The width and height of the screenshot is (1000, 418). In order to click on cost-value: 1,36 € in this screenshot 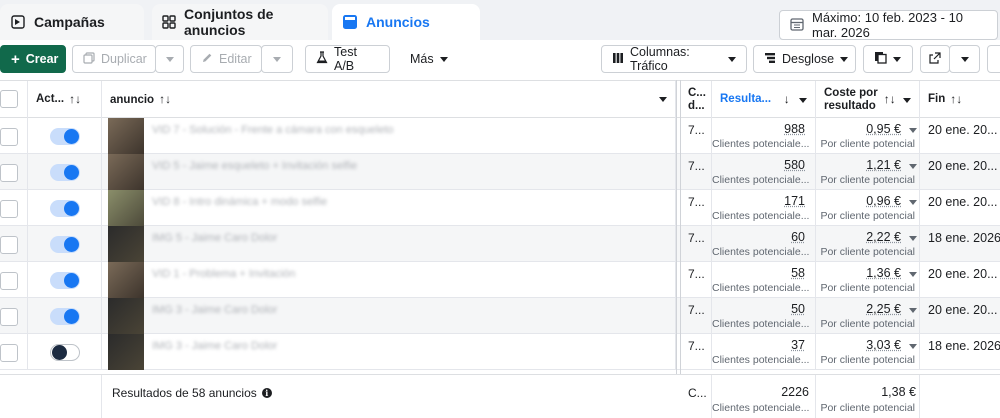, I will do `click(858, 273)`.